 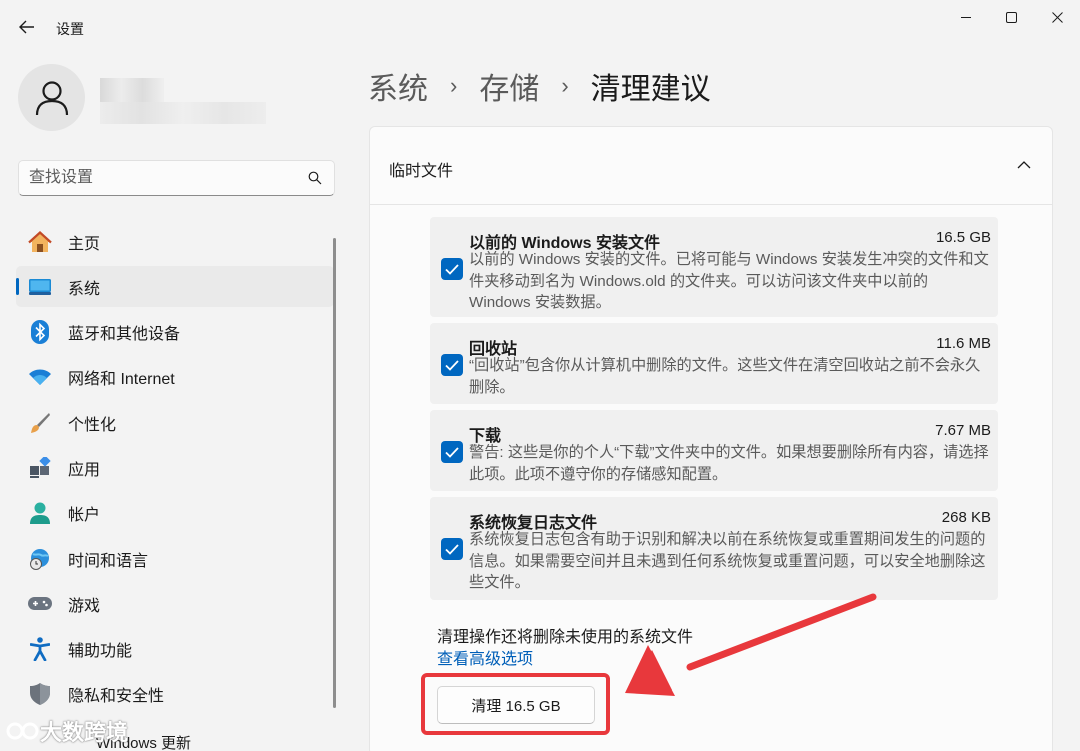 I want to click on sidebar-item-label: 辅助功能, so click(x=100, y=652).